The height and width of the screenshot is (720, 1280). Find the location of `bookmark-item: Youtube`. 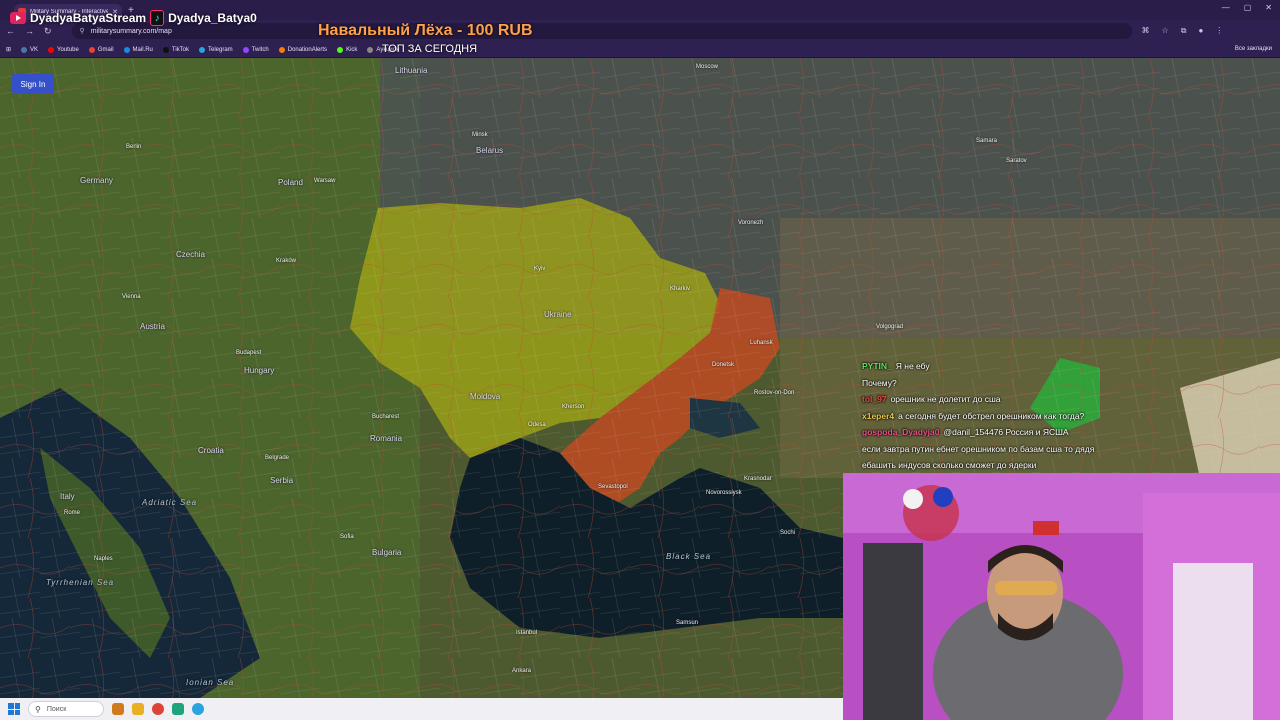

bookmark-item: Youtube is located at coordinates (63, 49).